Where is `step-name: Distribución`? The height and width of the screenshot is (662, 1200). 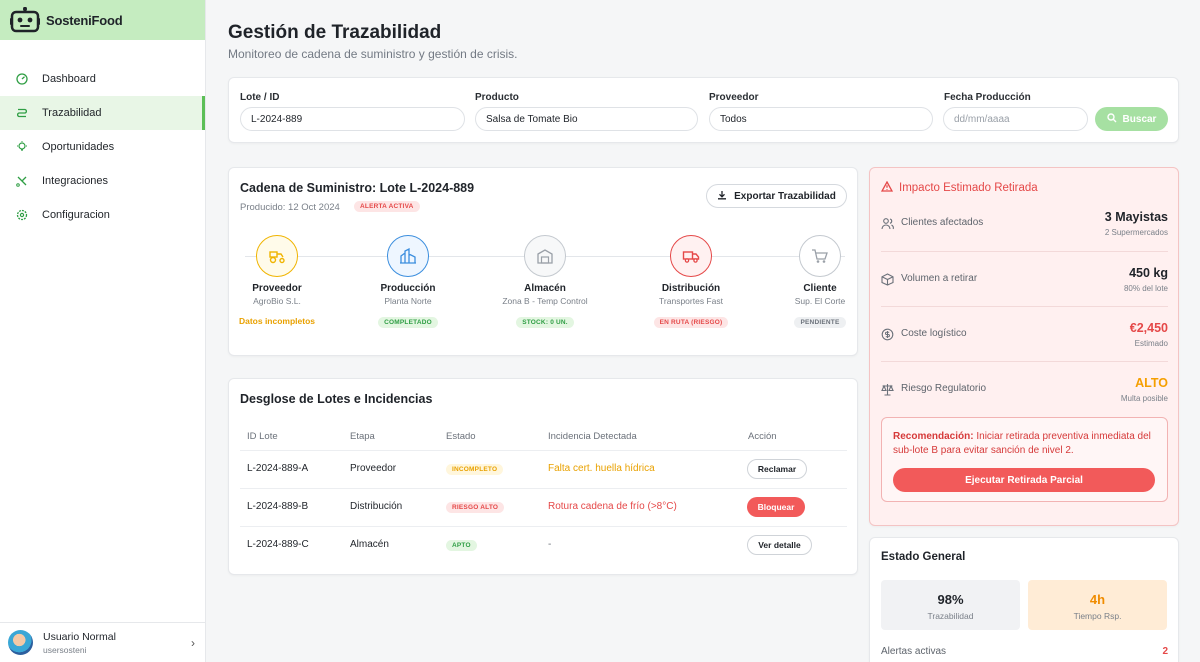
step-name: Distribución is located at coordinates (691, 288).